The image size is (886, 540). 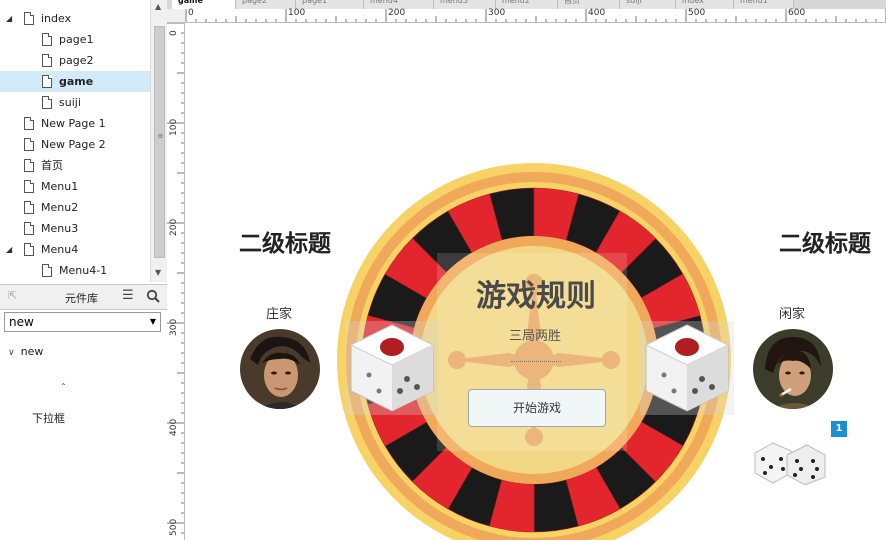 I want to click on page-tree-item: Menu1, so click(x=75, y=186).